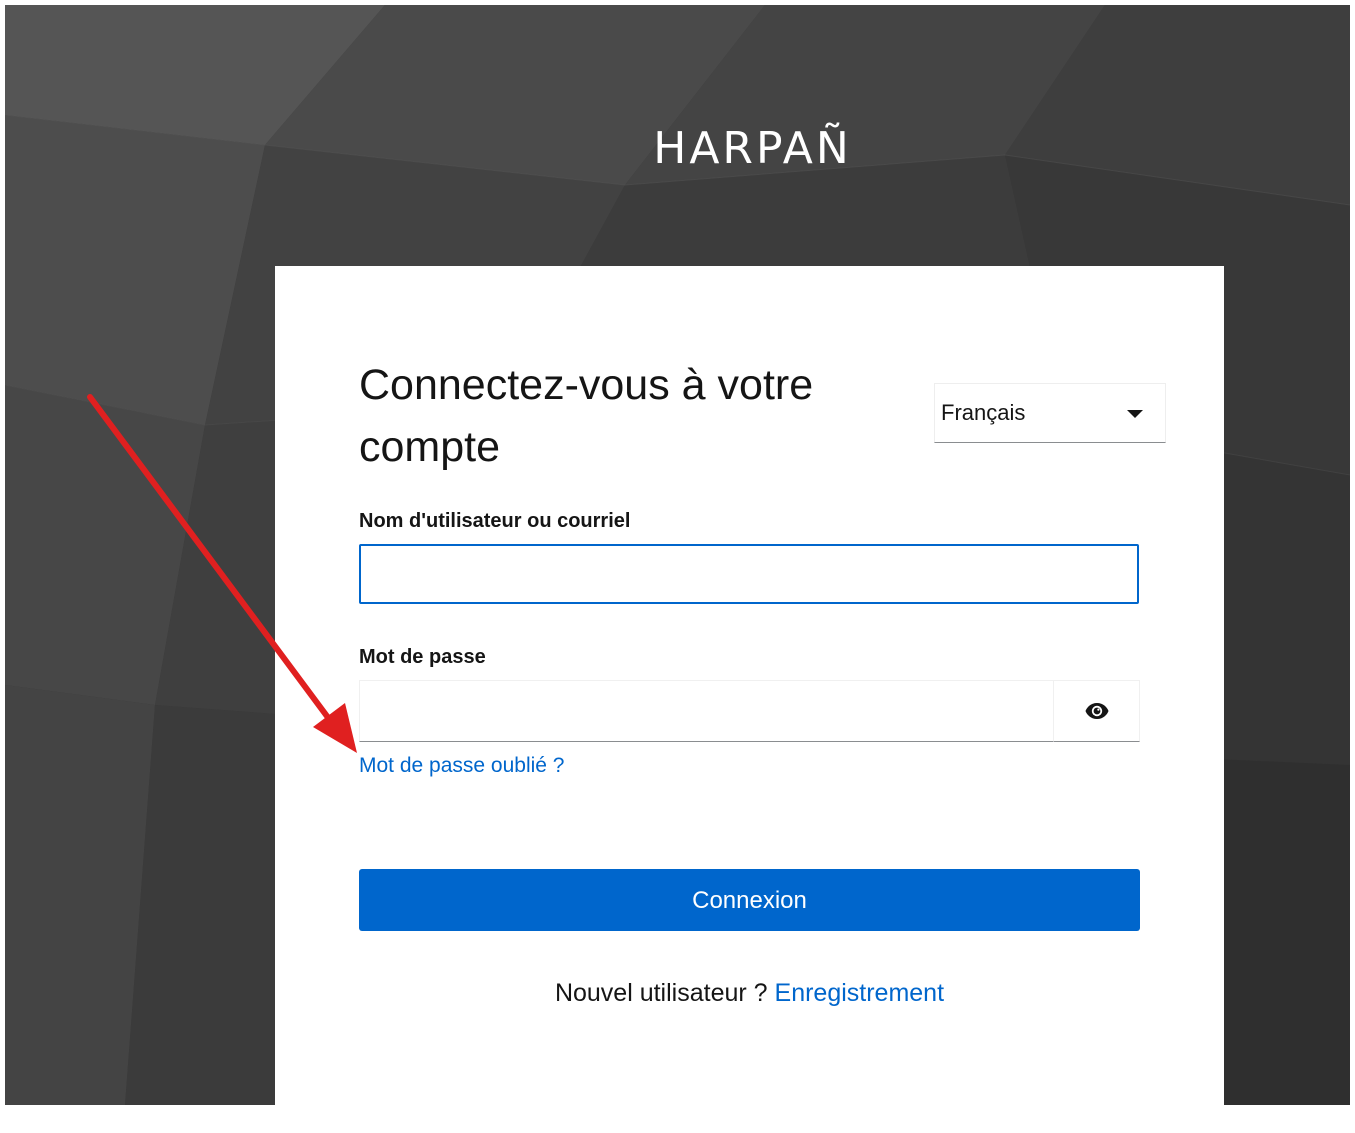 Image resolution: width=1355 pixels, height=1133 pixels. What do you see at coordinates (661, 993) in the screenshot?
I see `register-prompt: Nouvel utilisateur ?` at bounding box center [661, 993].